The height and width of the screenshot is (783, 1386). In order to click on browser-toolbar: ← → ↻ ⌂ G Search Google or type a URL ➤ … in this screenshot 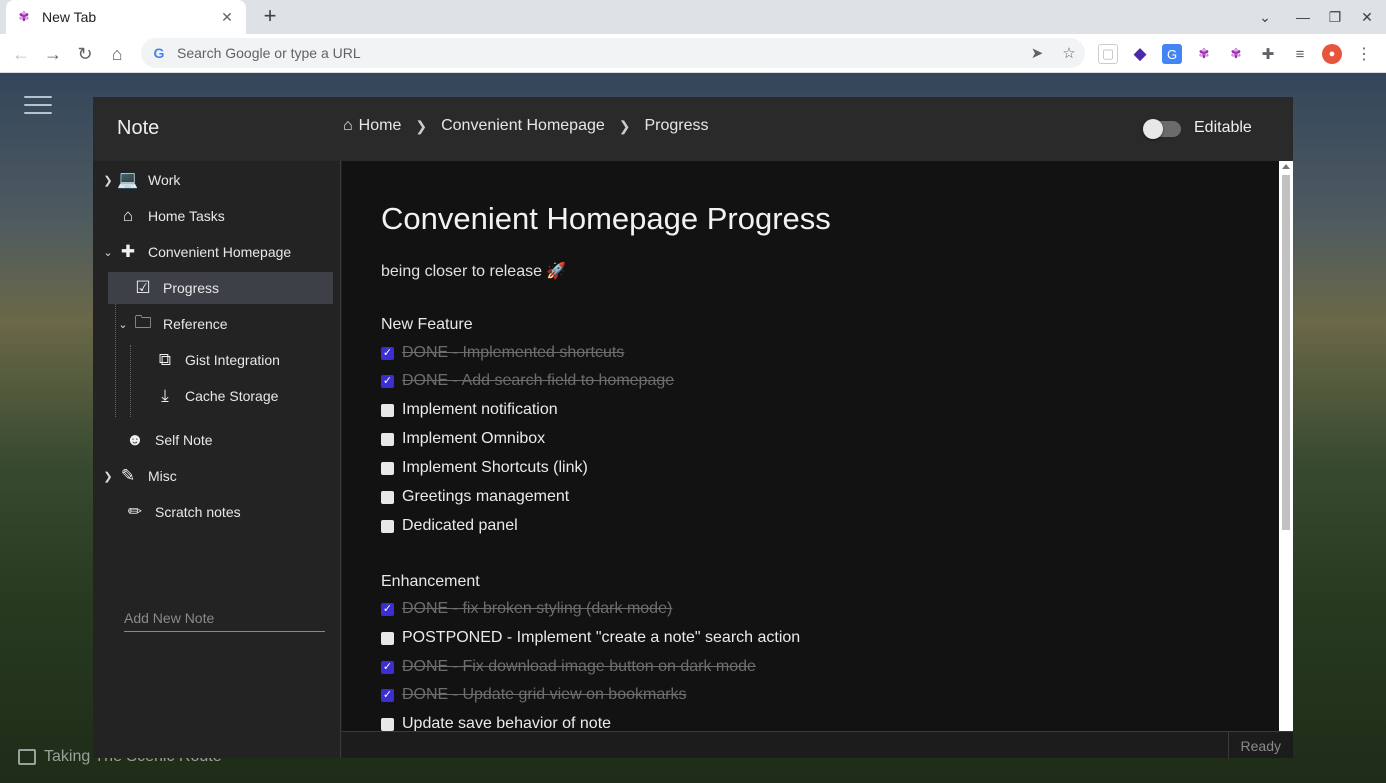, I will do `click(693, 53)`.